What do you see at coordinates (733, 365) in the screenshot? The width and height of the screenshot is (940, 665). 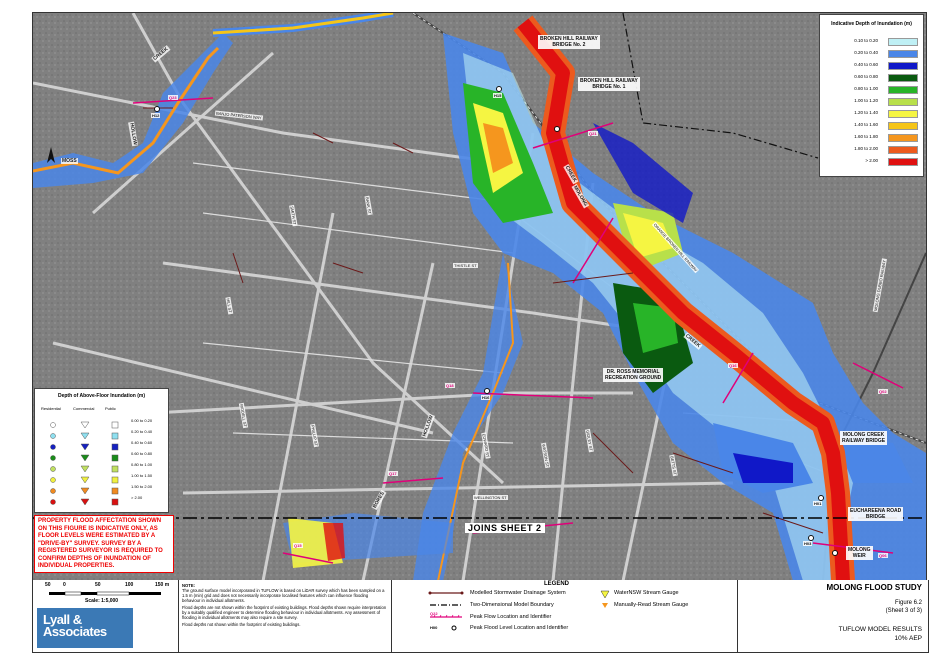 I see `flow-id-q16: Q16` at bounding box center [733, 365].